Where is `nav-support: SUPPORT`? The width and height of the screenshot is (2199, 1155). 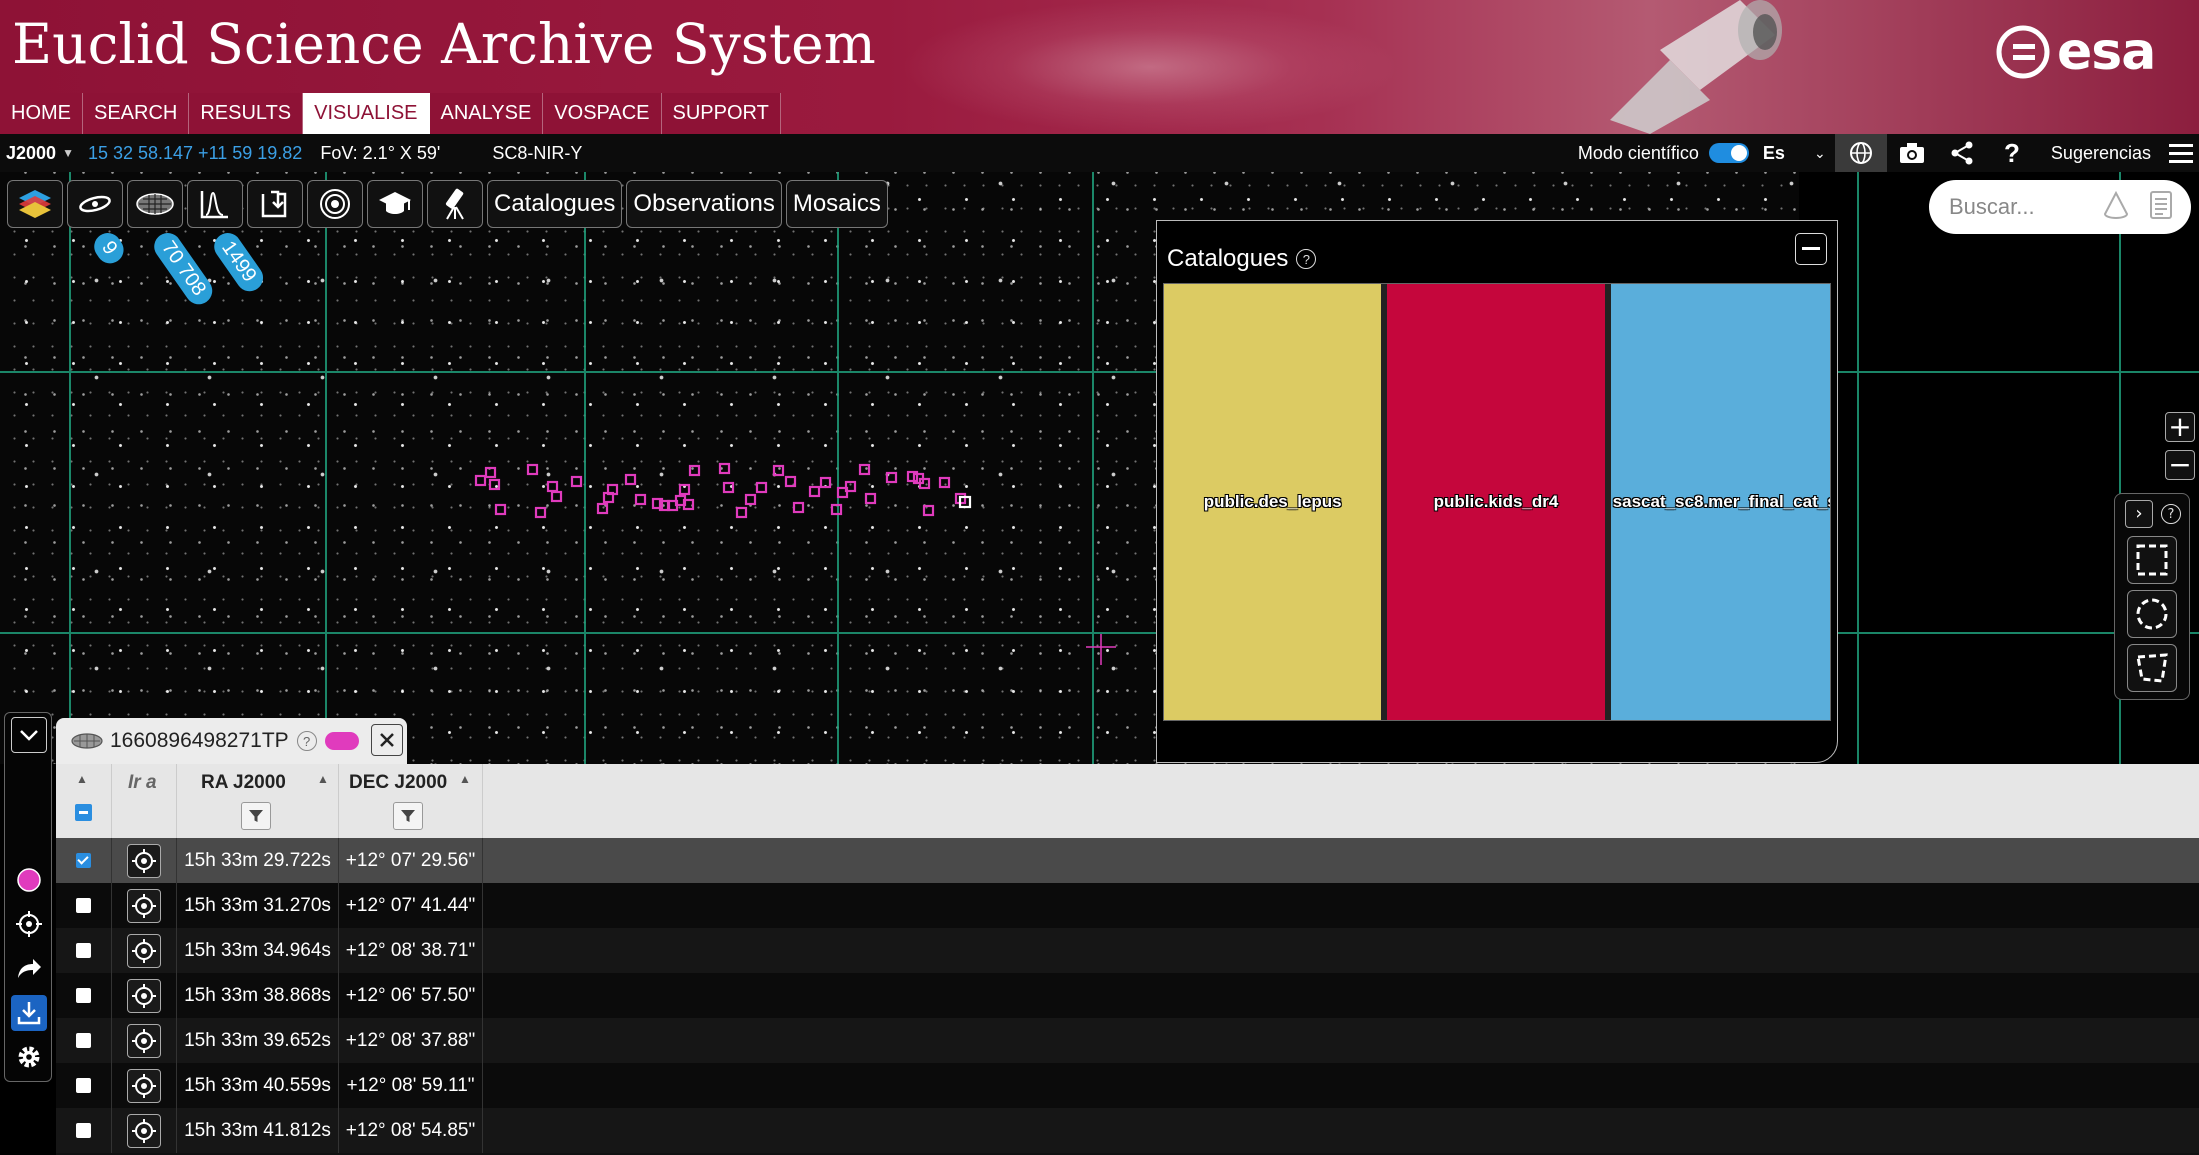
nav-support: SUPPORT is located at coordinates (721, 113).